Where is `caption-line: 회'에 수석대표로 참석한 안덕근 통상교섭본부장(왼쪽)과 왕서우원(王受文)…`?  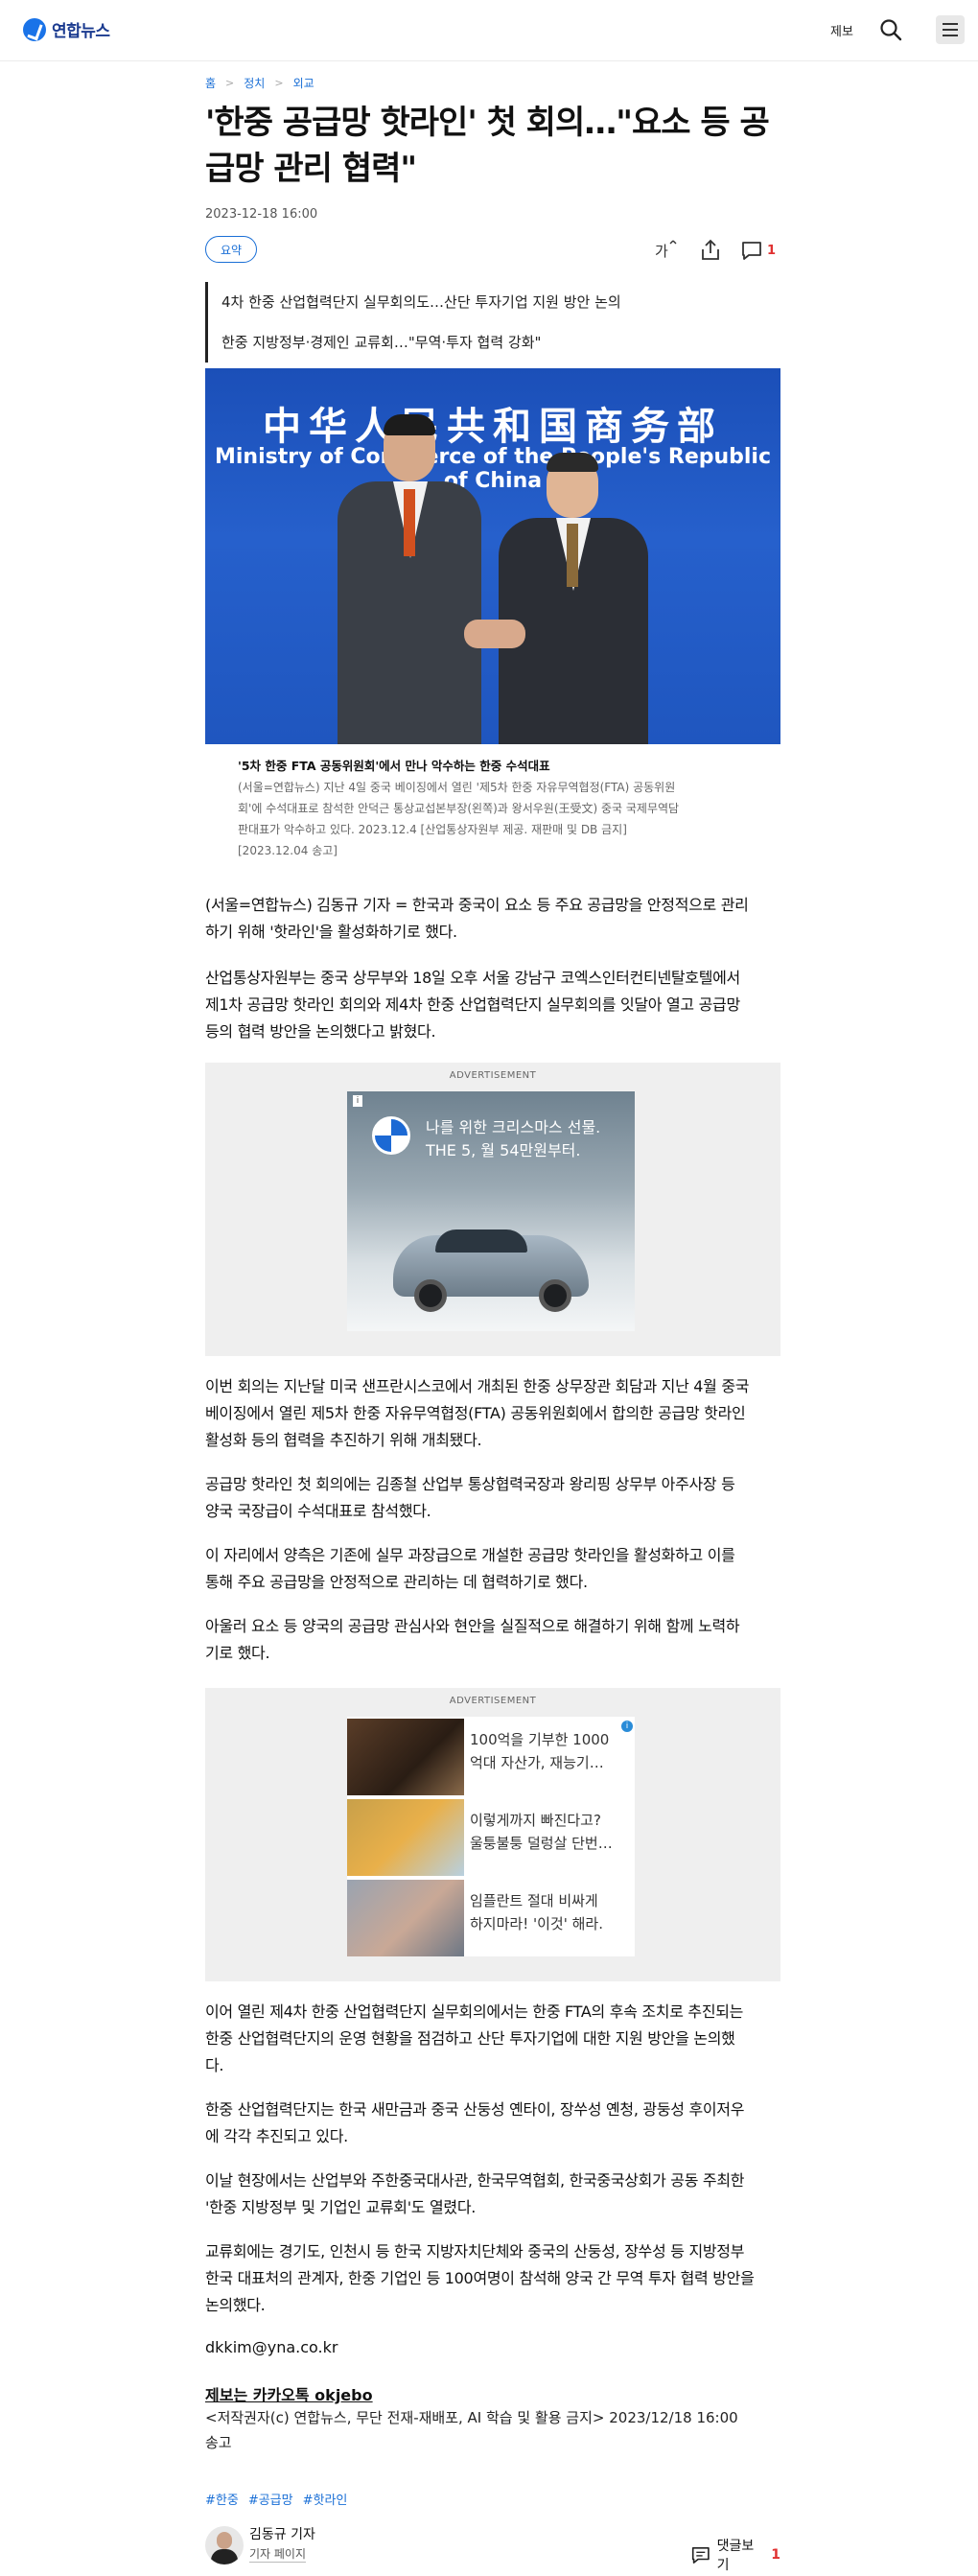 caption-line: 회'에 수석대표로 참석한 안덕근 통상교섭본부장(왼쪽)과 왕서우원(王受文)… is located at coordinates (459, 808).